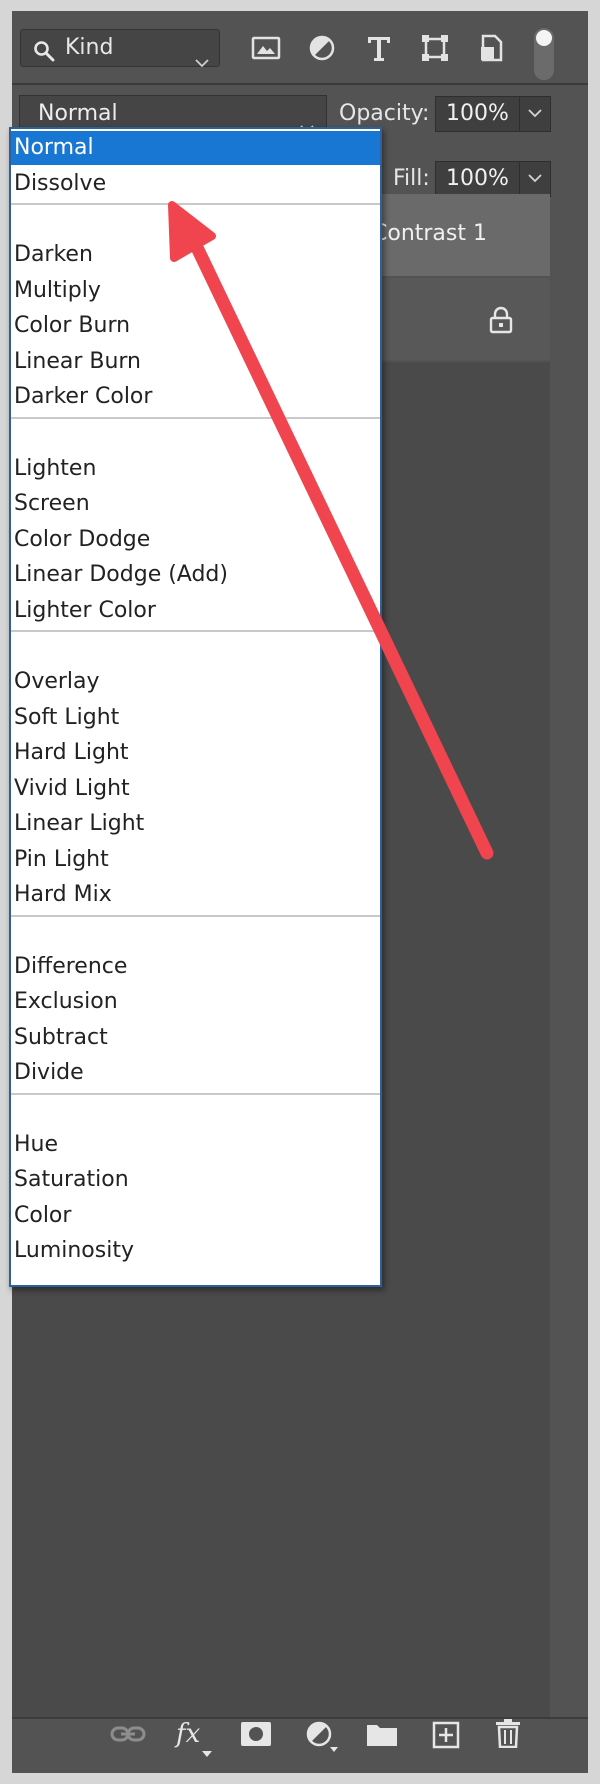 The image size is (600, 1784). Describe the element at coordinates (195, 326) in the screenshot. I see `blend-mode-option-color-burn: Color Burn` at that location.